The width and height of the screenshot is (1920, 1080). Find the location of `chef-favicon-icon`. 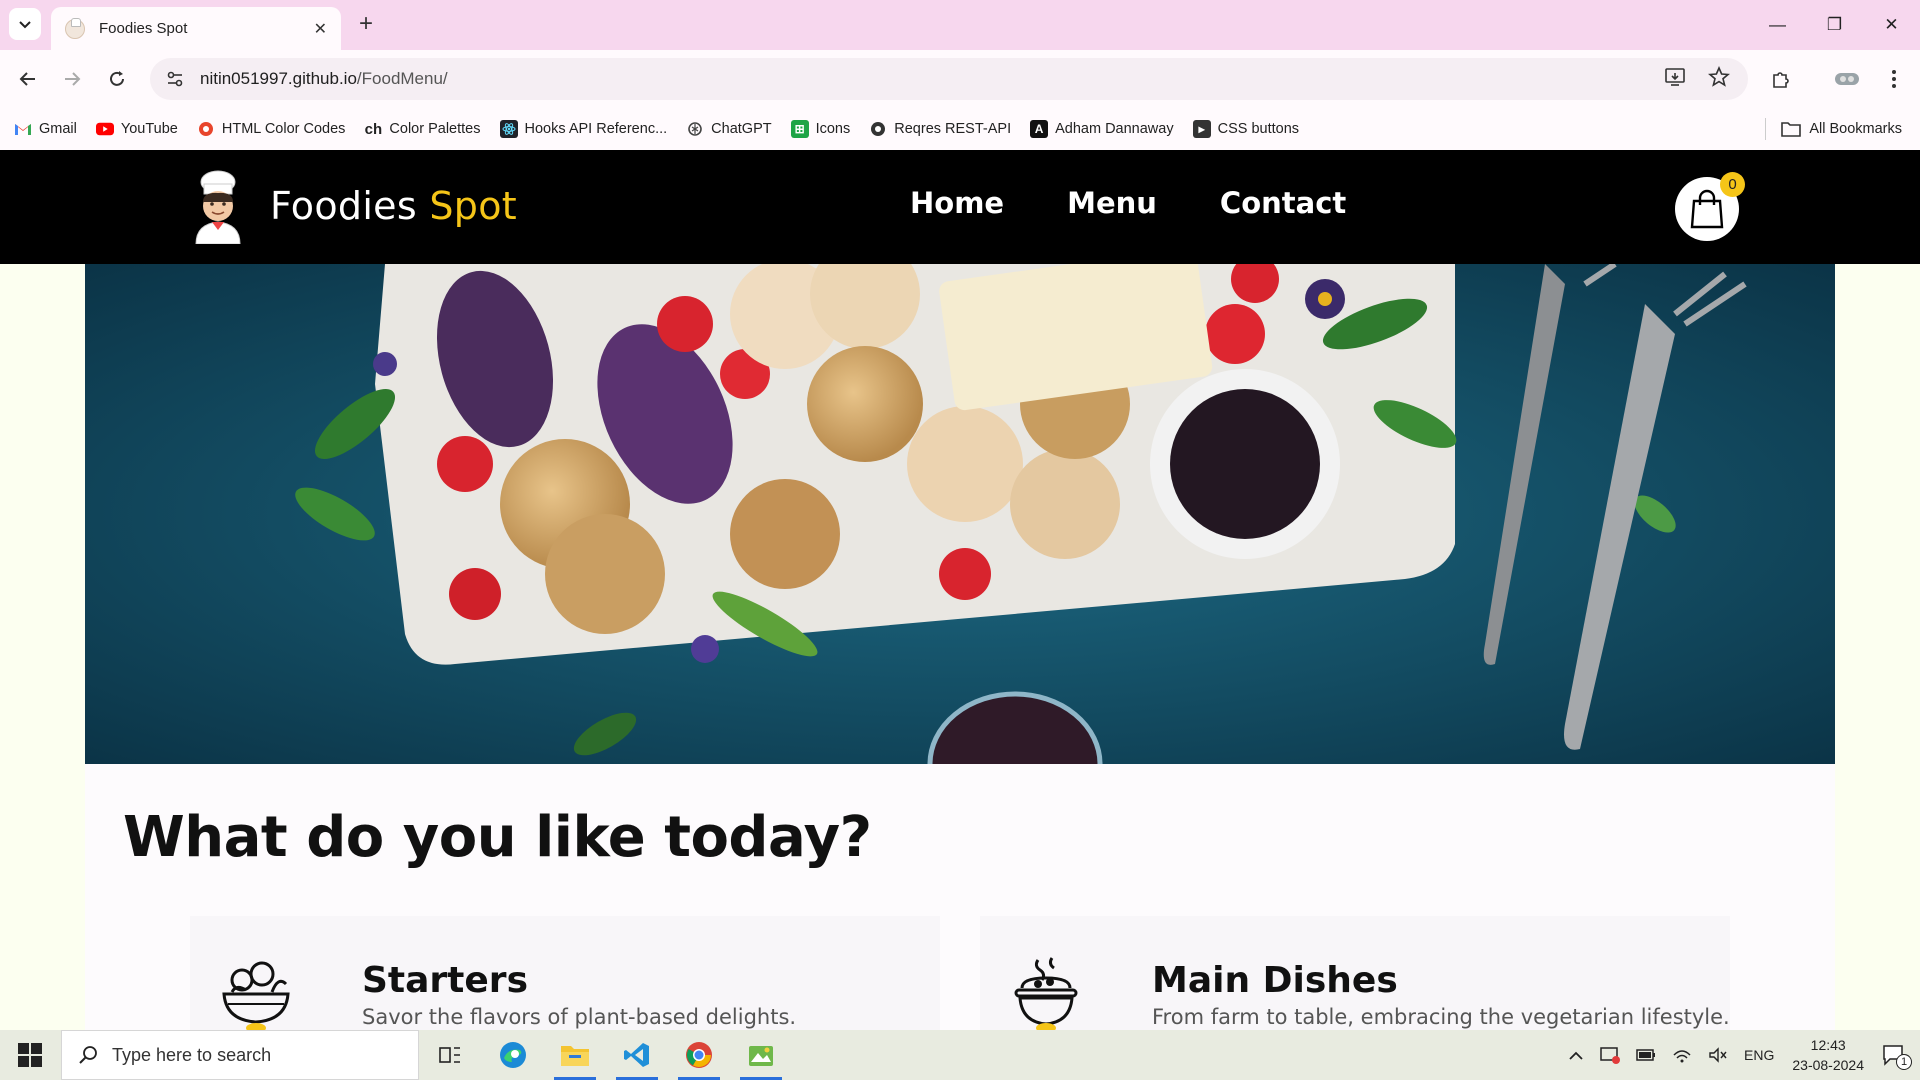

chef-favicon-icon is located at coordinates (75, 28).